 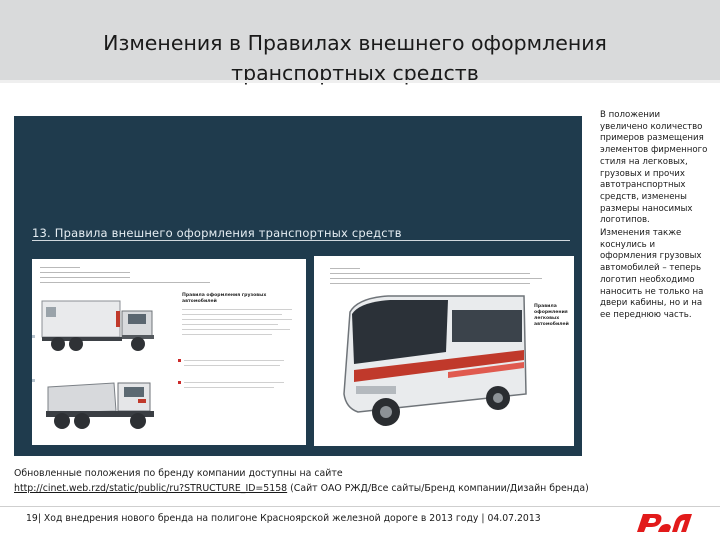 What do you see at coordinates (355, 43) in the screenshot?
I see `slide-title-line1: Изменения в Правилах внешнего оформления` at bounding box center [355, 43].